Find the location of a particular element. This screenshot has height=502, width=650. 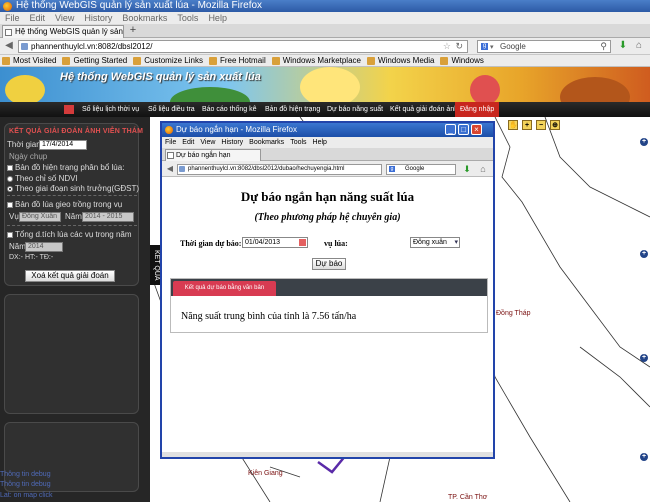

forecast-date-input: 01/04/2013 is located at coordinates (275, 242).